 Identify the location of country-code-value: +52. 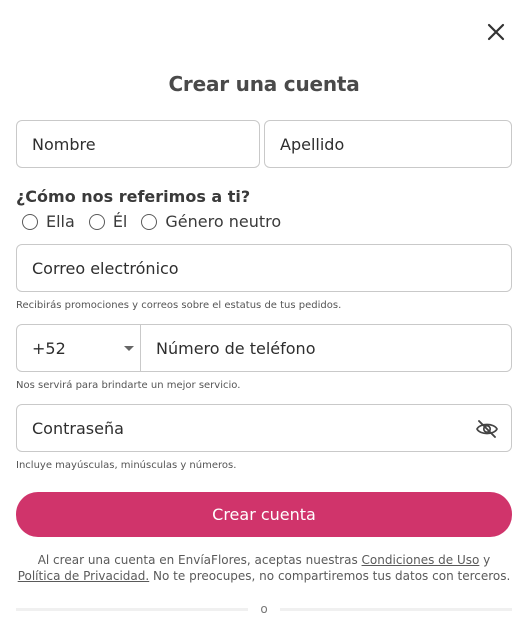
(49, 348).